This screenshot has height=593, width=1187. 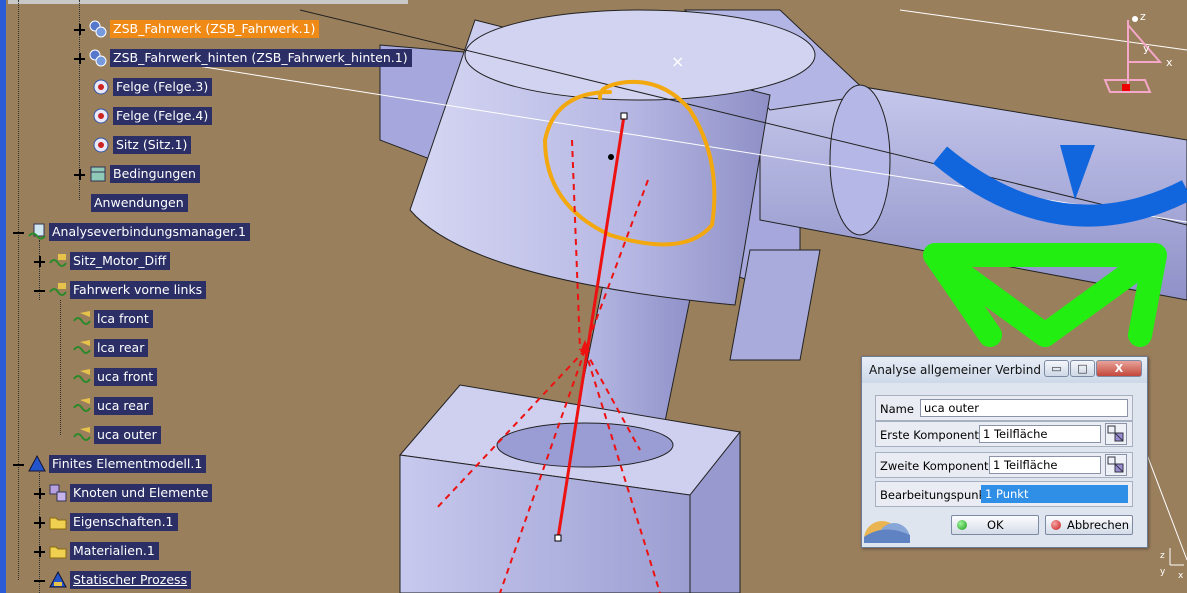 I want to click on tree-node-label: uca outer, so click(x=127, y=435).